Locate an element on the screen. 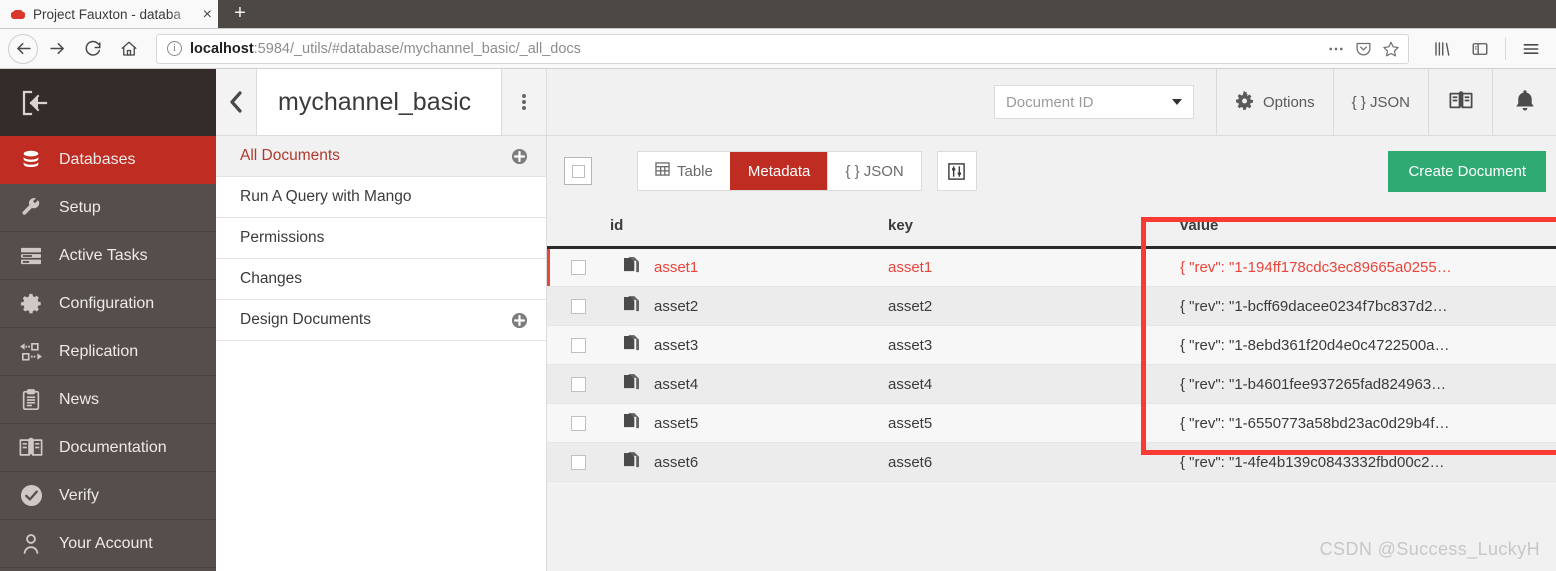  pocket-icon is located at coordinates (1363, 48).